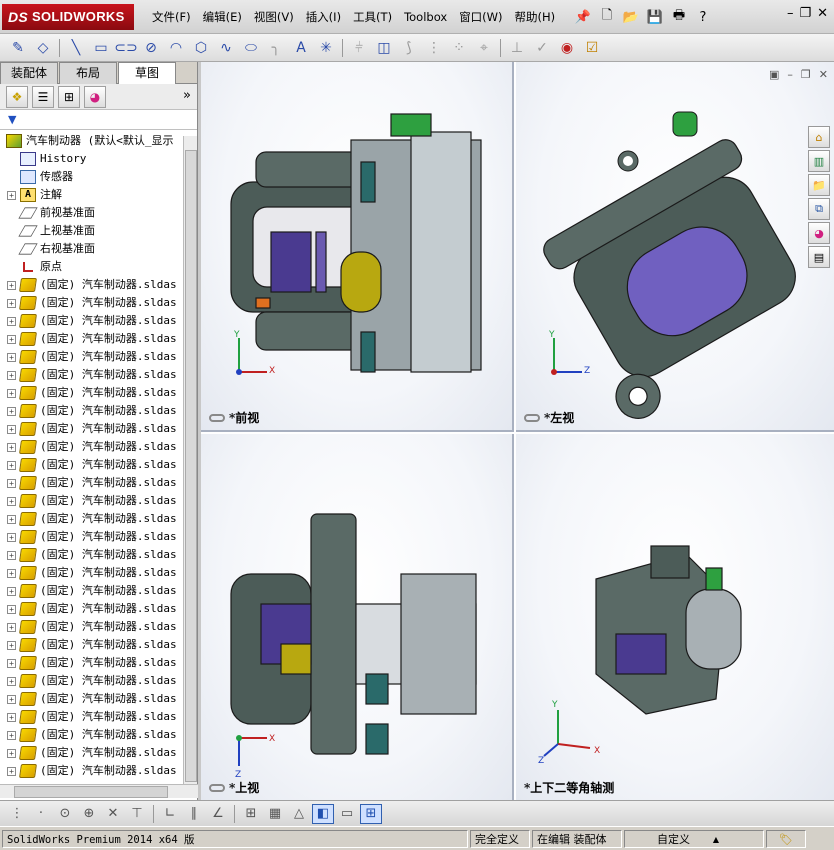 The image size is (834, 850). I want to click on text-icon: A, so click(301, 48).